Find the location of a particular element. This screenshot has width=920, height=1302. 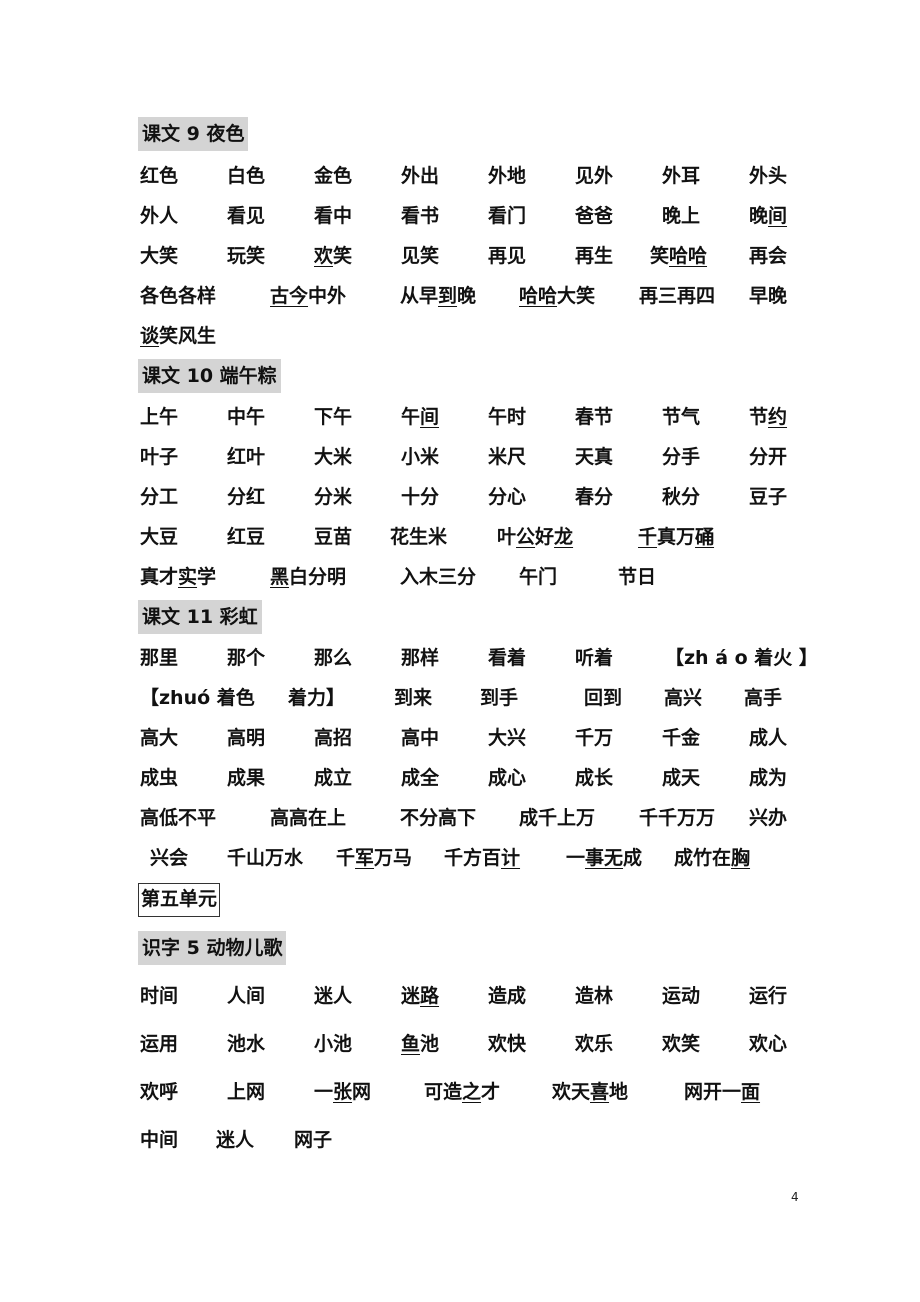

vocab-word: 古今中外 is located at coordinates (308, 296).